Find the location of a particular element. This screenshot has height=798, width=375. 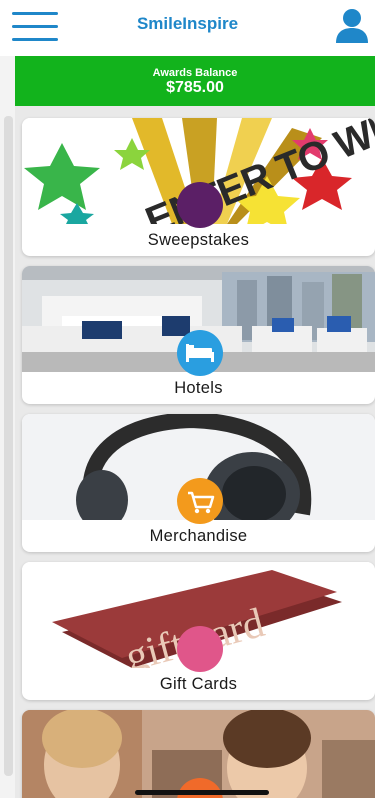

menu-line is located at coordinates (35, 39).